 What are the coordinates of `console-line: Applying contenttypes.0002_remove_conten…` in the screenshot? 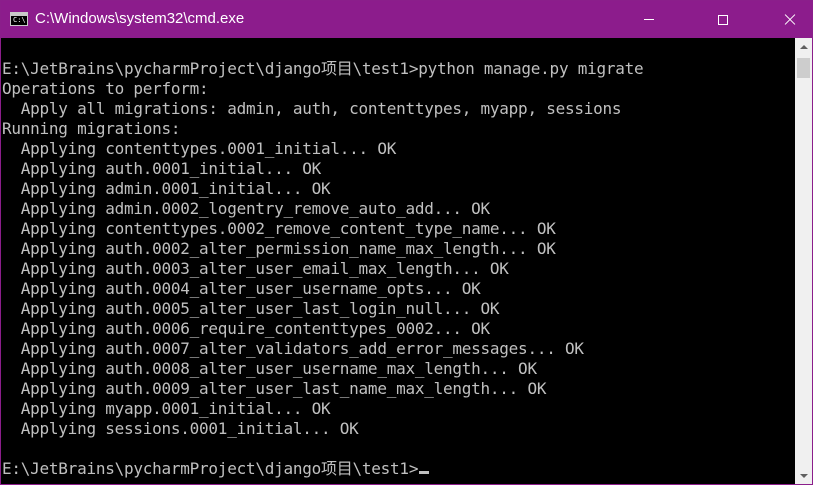 It's located at (279, 228).